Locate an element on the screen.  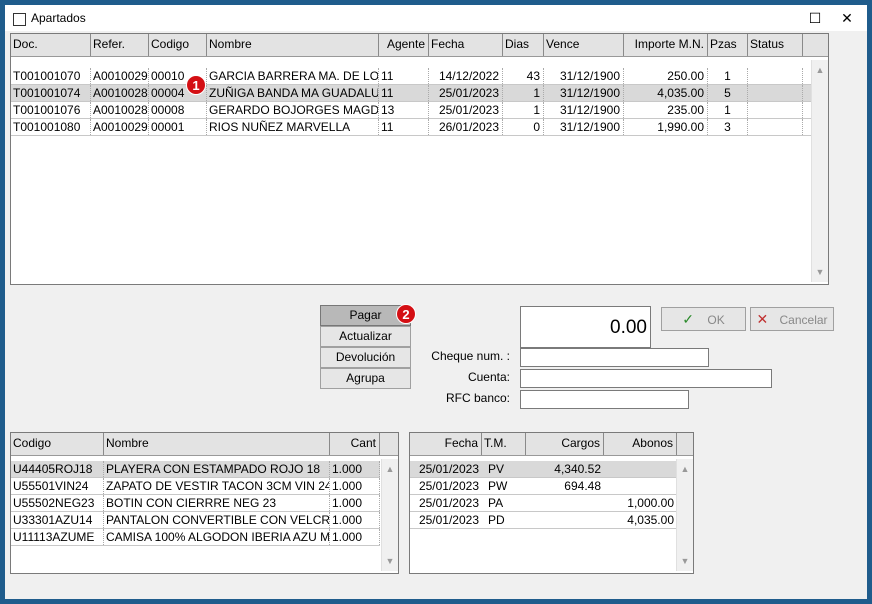
cell-dias: 43 is located at coordinates (523, 76).